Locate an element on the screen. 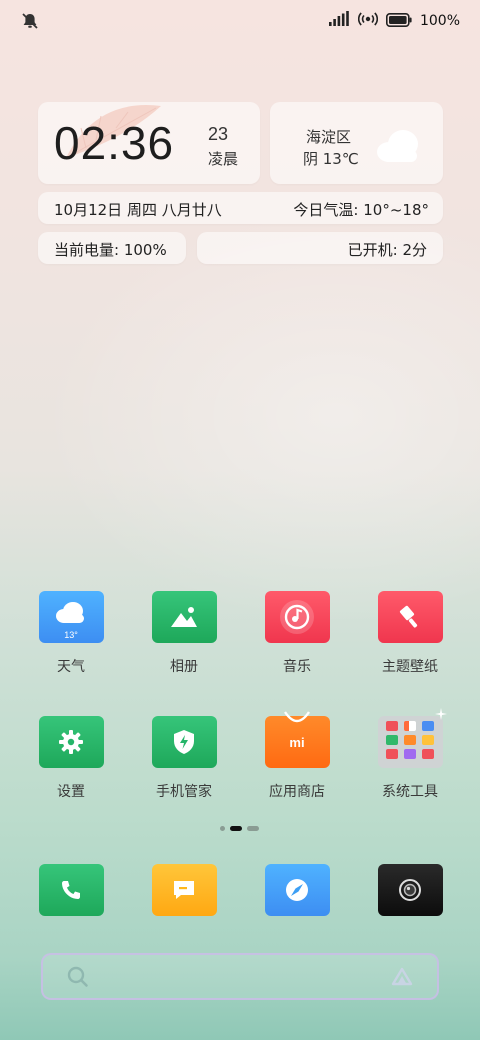  mi-logo: mi is located at coordinates (297, 742).